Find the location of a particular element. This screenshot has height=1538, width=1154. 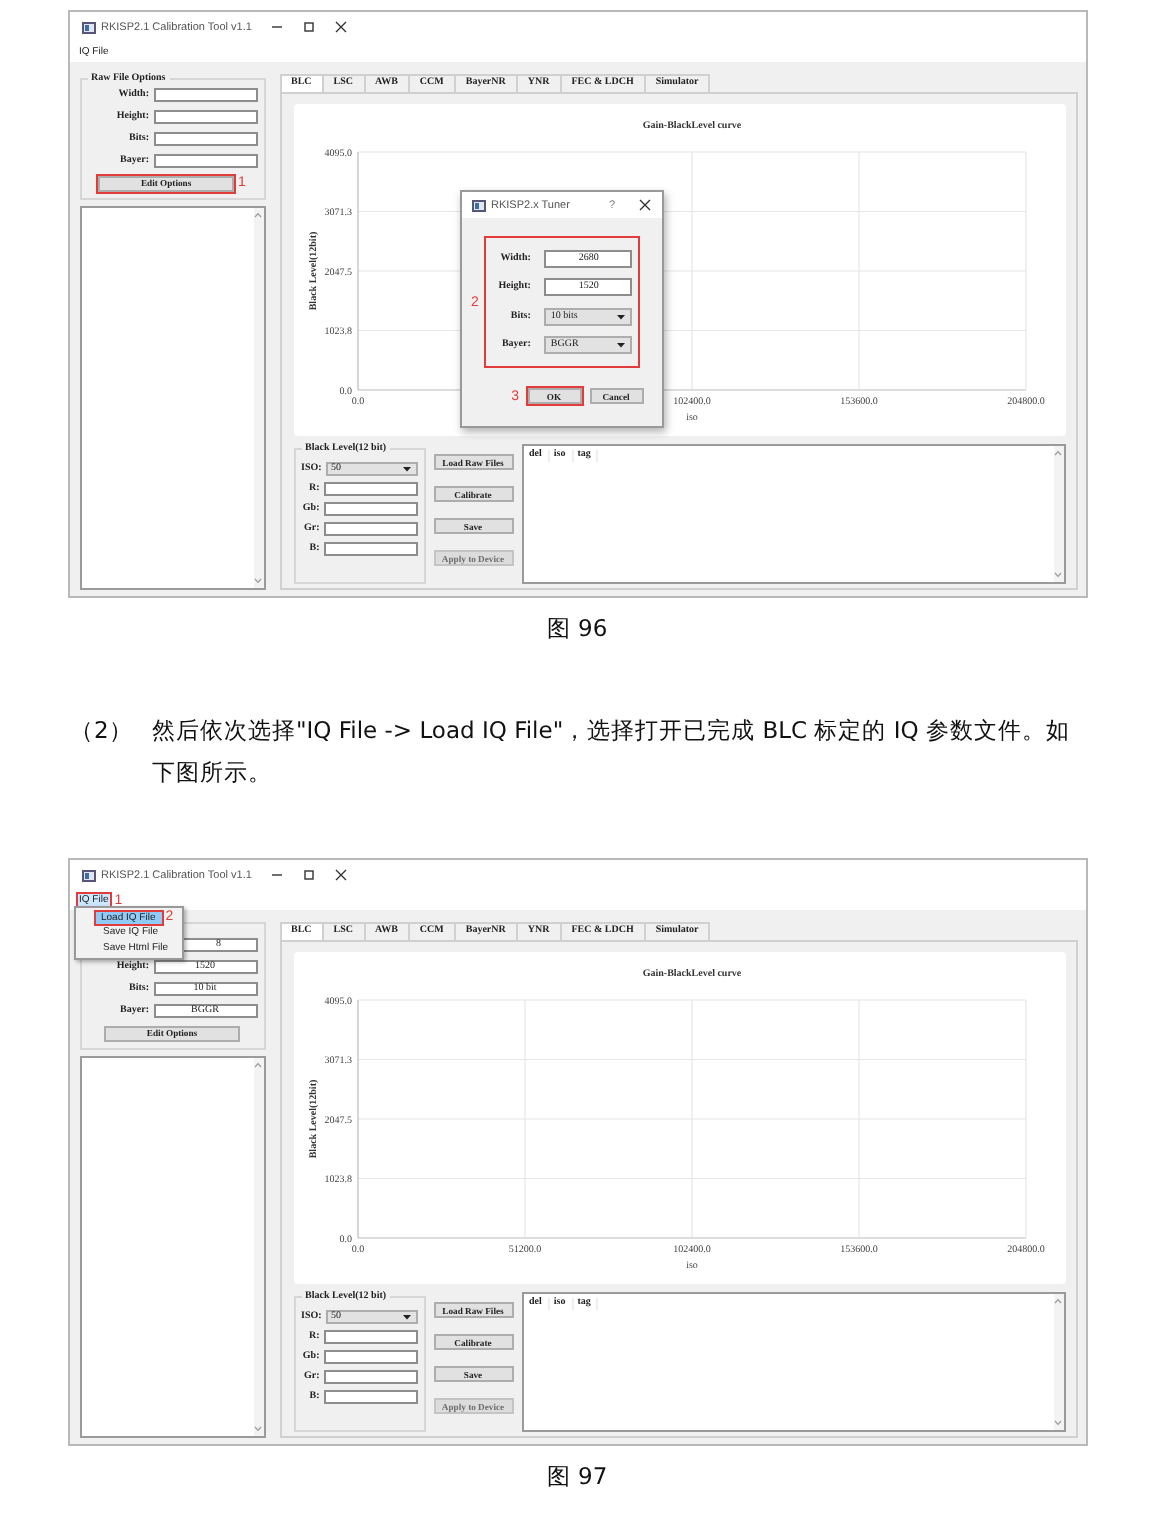

figure-caption: 图 97 is located at coordinates (577, 1477).